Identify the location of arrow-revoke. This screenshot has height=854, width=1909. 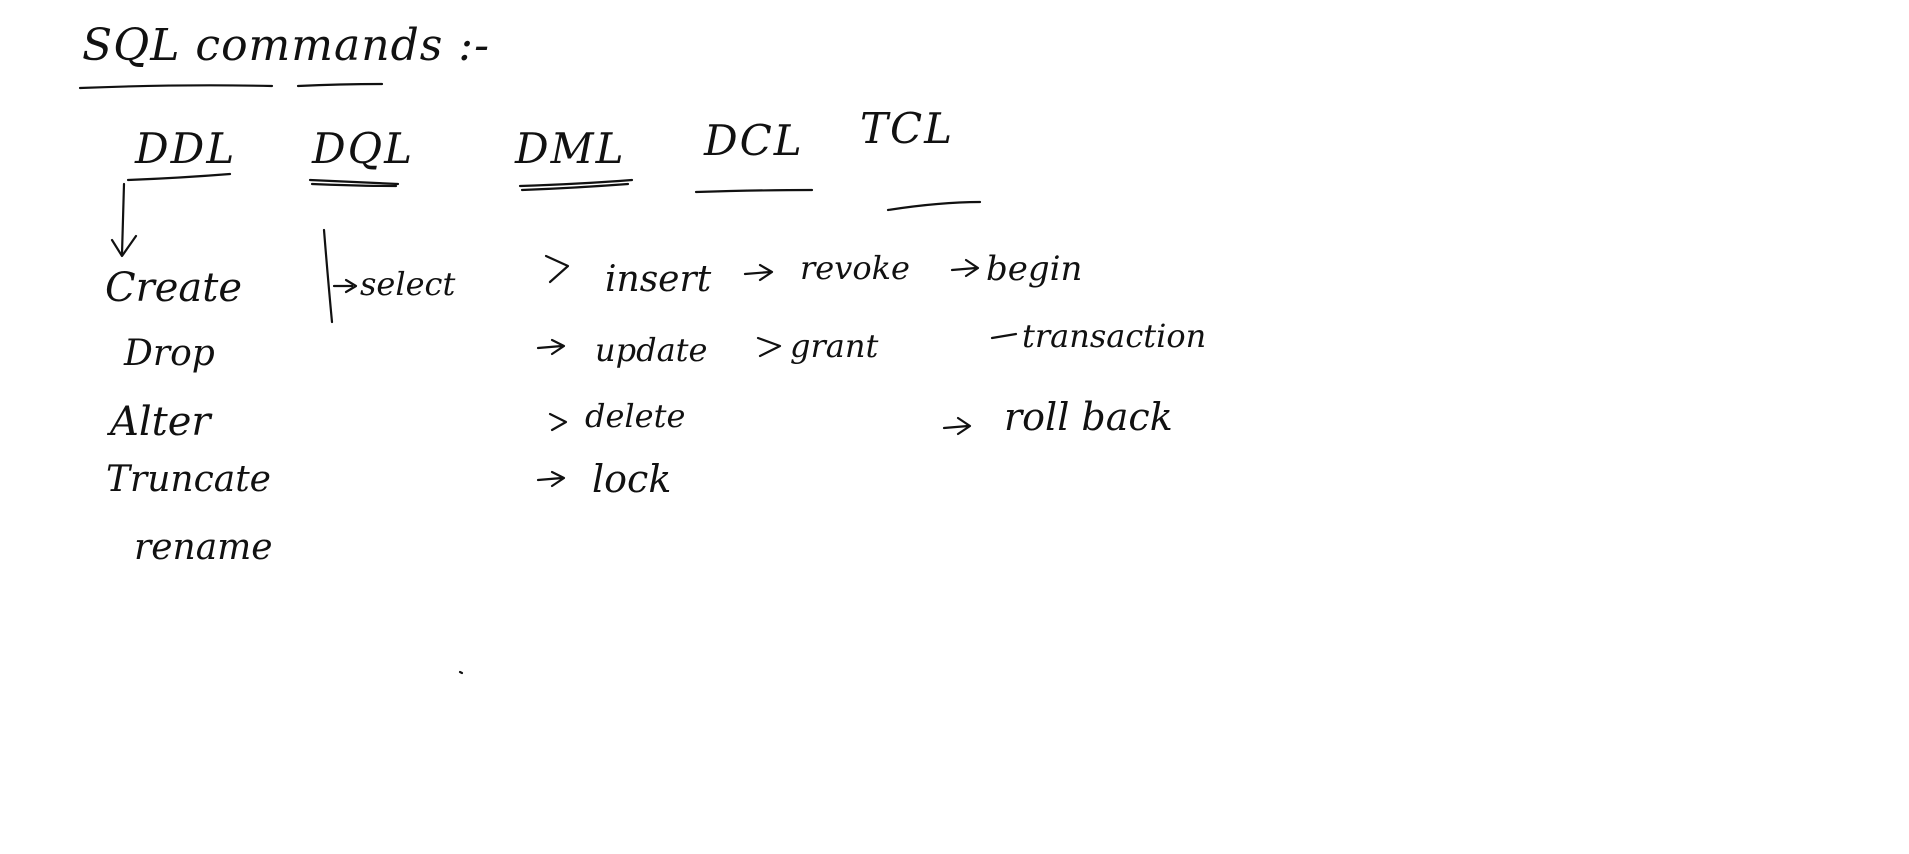
(758, 272).